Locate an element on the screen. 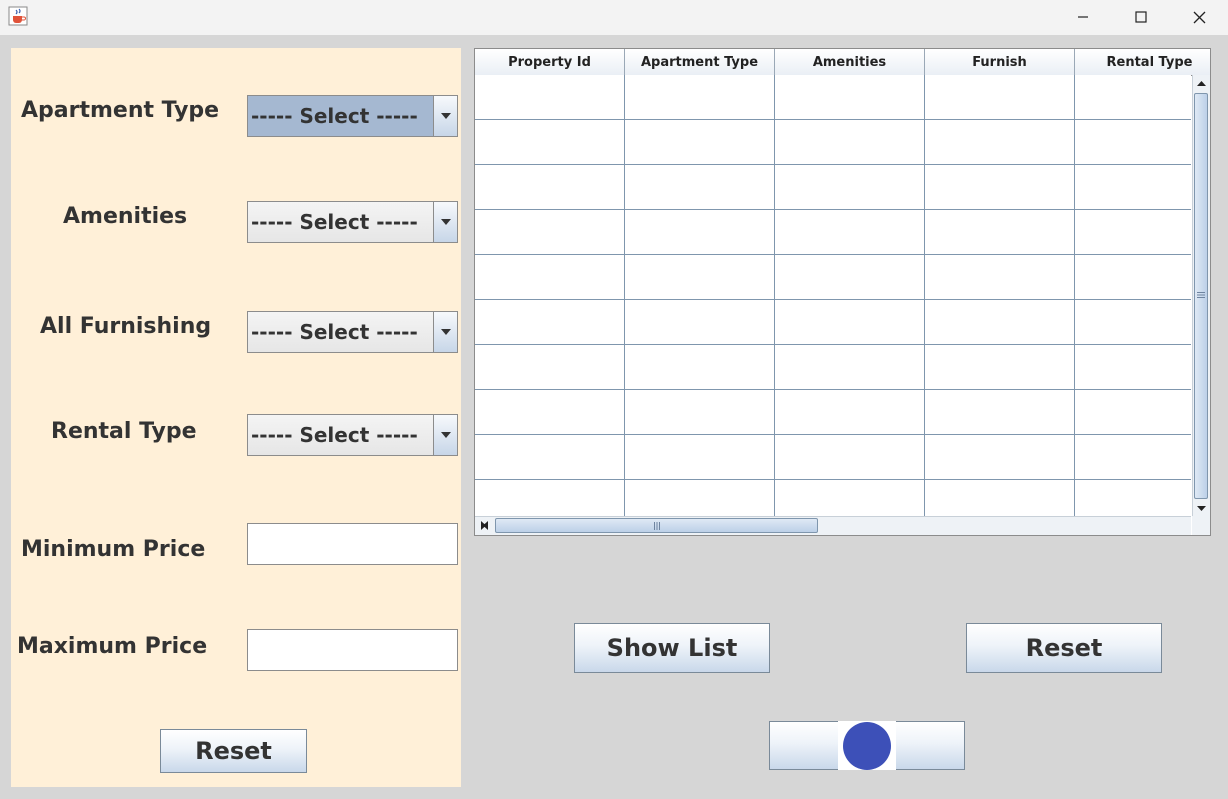  column-header: Property Id is located at coordinates (550, 62).